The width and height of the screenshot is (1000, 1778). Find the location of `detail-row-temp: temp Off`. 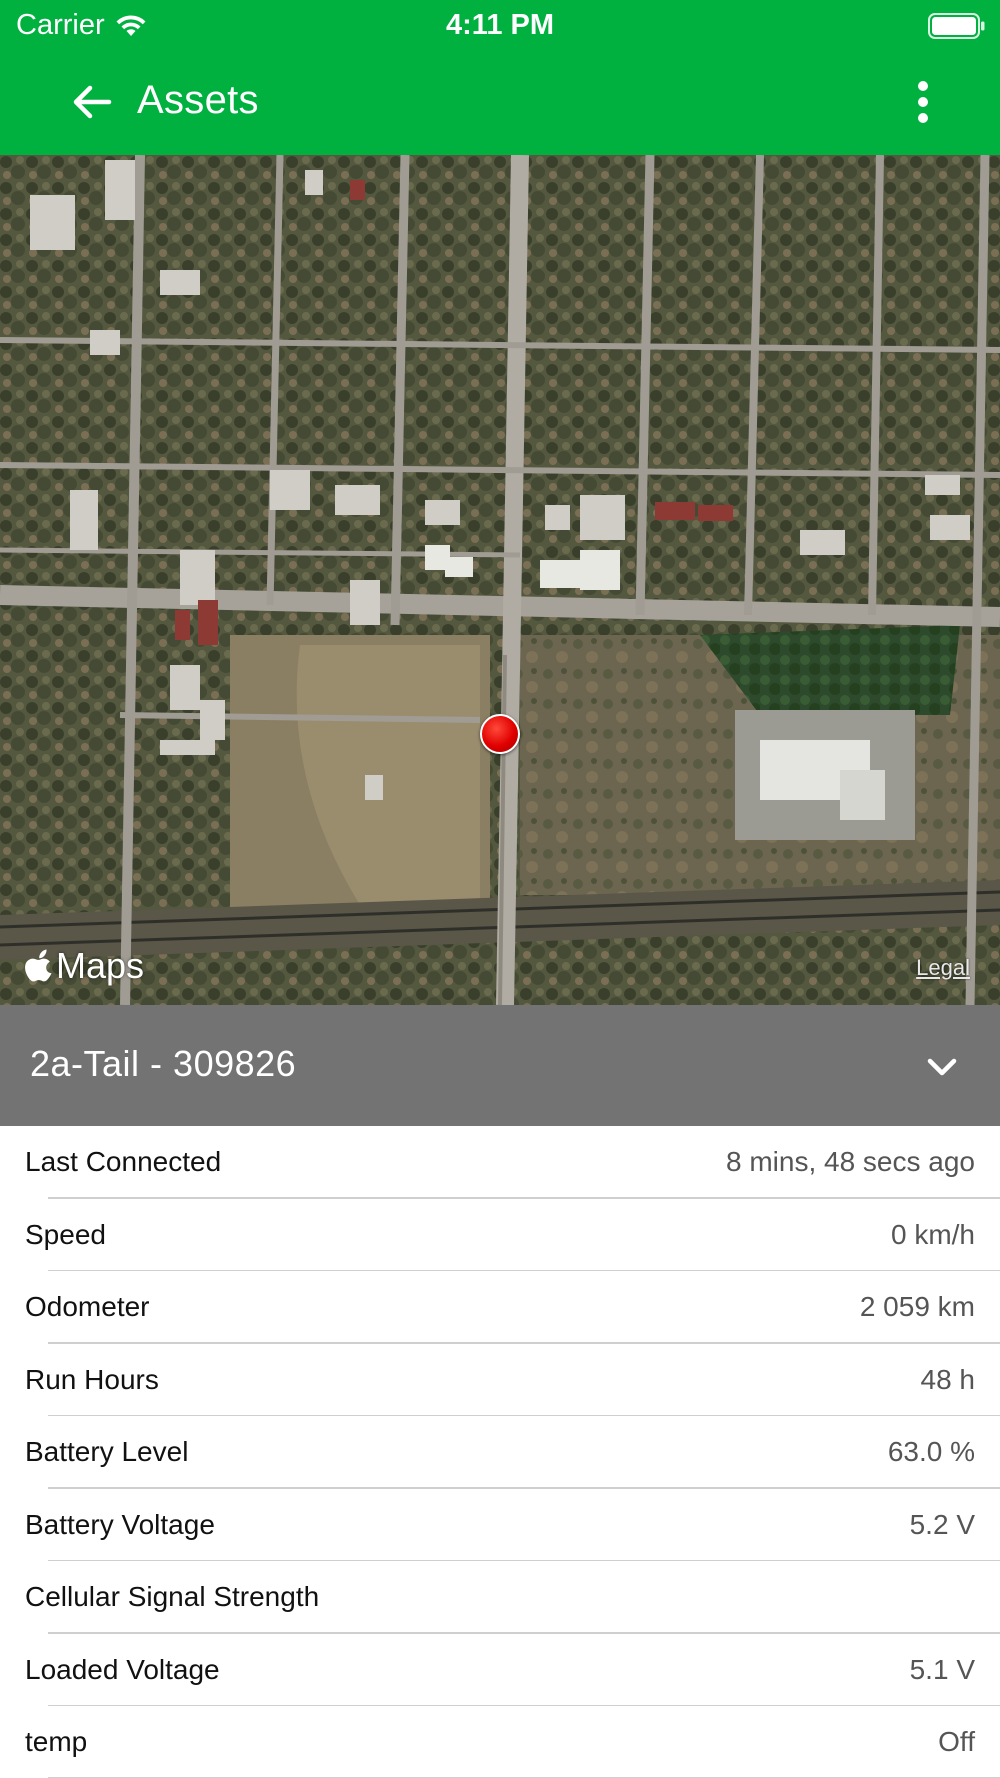

detail-row-temp: temp Off is located at coordinates (500, 1742).